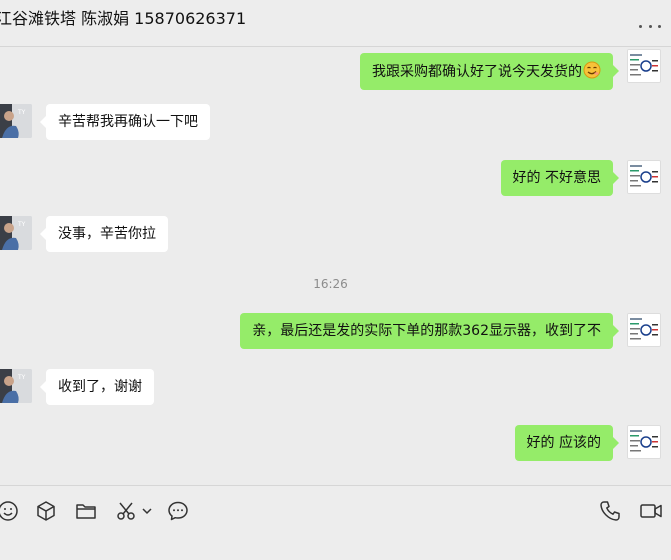  I want to click on message-bubble-sent: 我跟采购都确认好了说今天发货的, so click(489, 71).